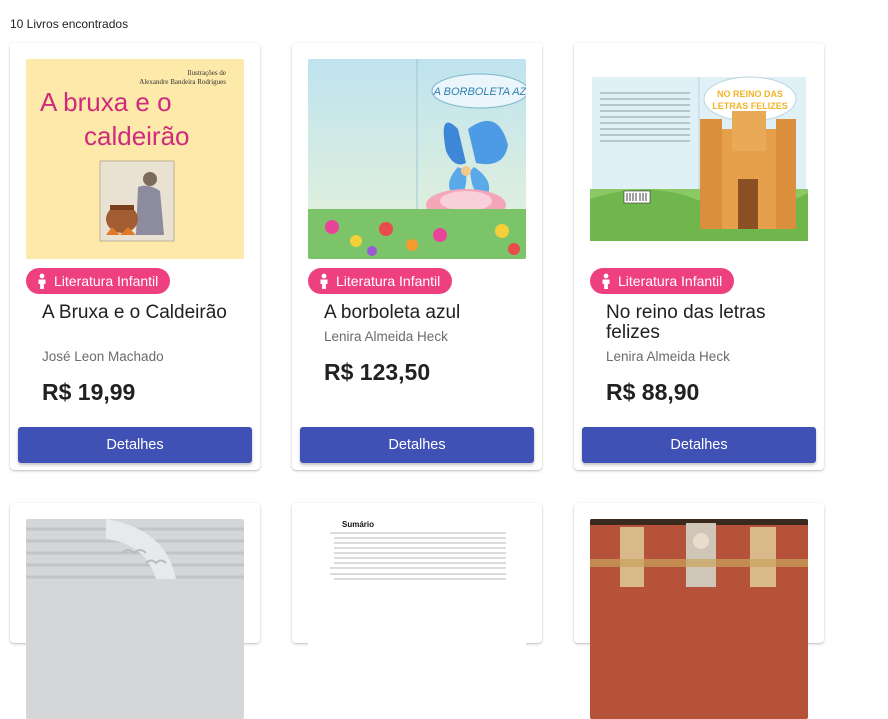  I want to click on book-cover: Sumário, so click(417, 619).